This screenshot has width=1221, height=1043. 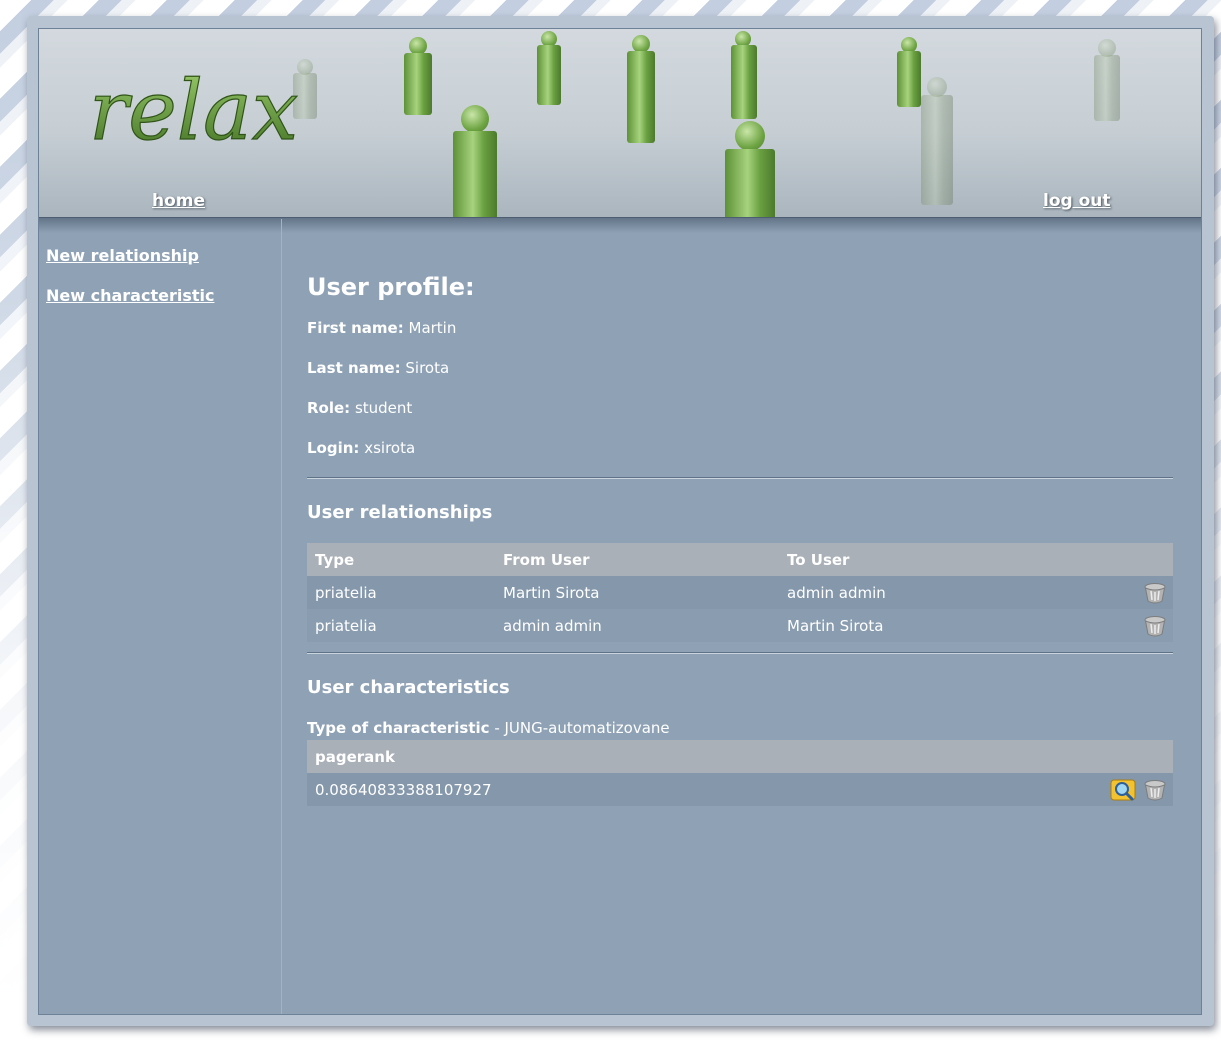 What do you see at coordinates (130, 295) in the screenshot?
I see `sidebar-item-new-characteristic: New characteristic` at bounding box center [130, 295].